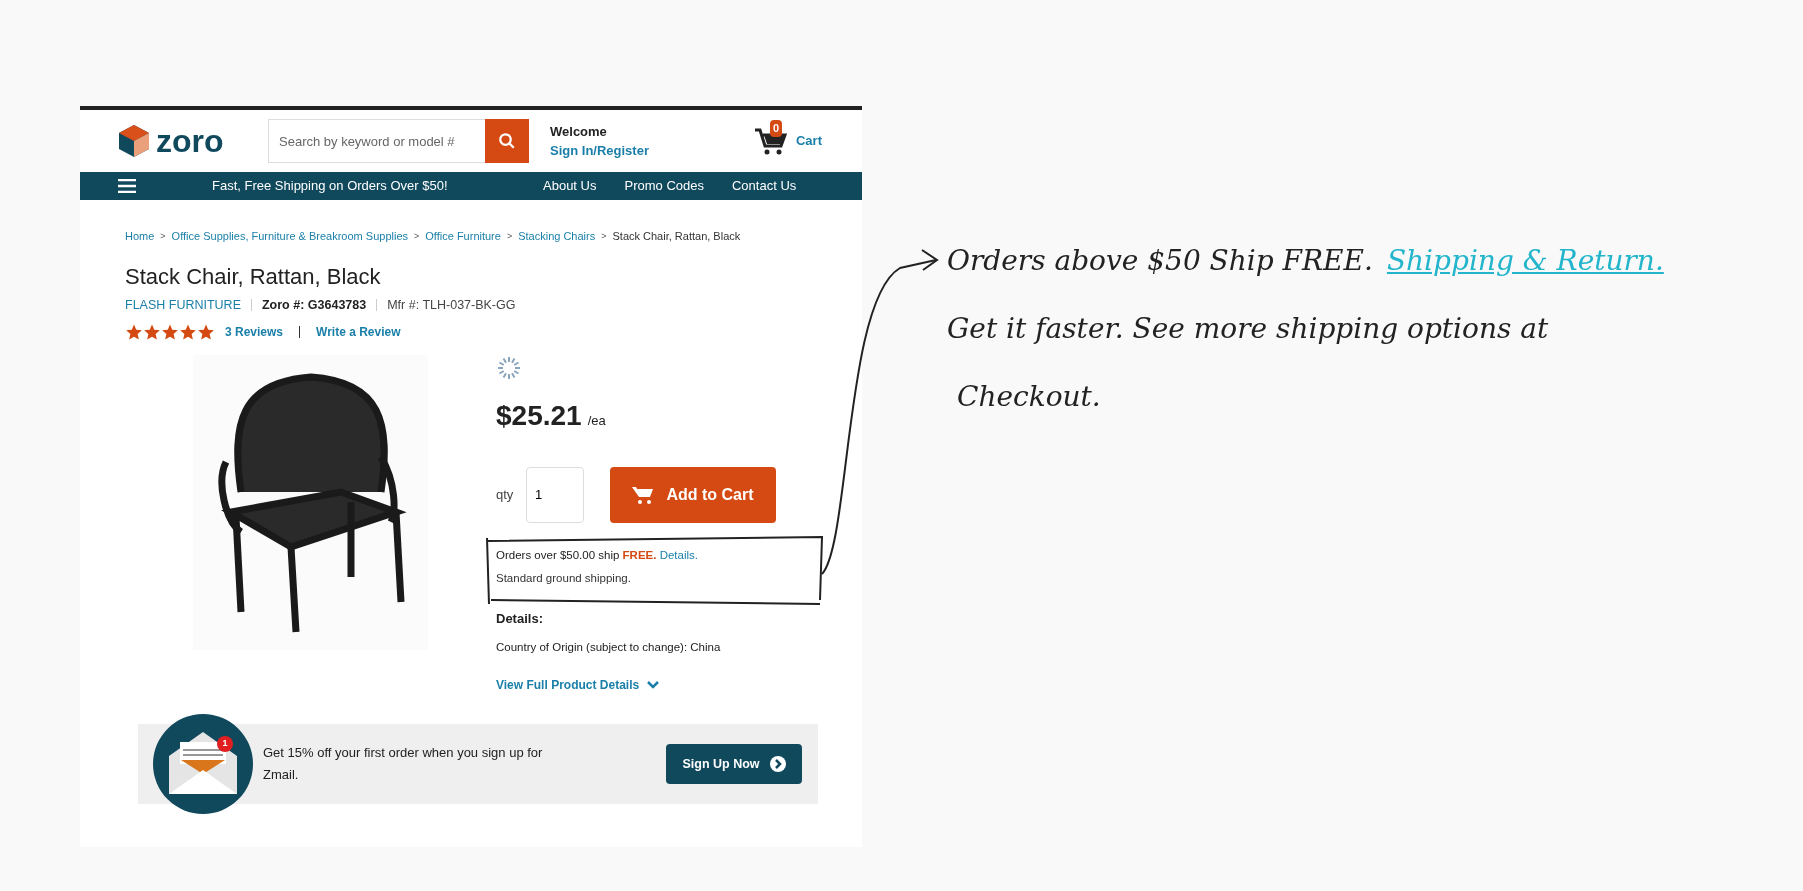 This screenshot has width=1803, height=891. Describe the element at coordinates (190, 141) in the screenshot. I see `logo-text: zoro` at that location.